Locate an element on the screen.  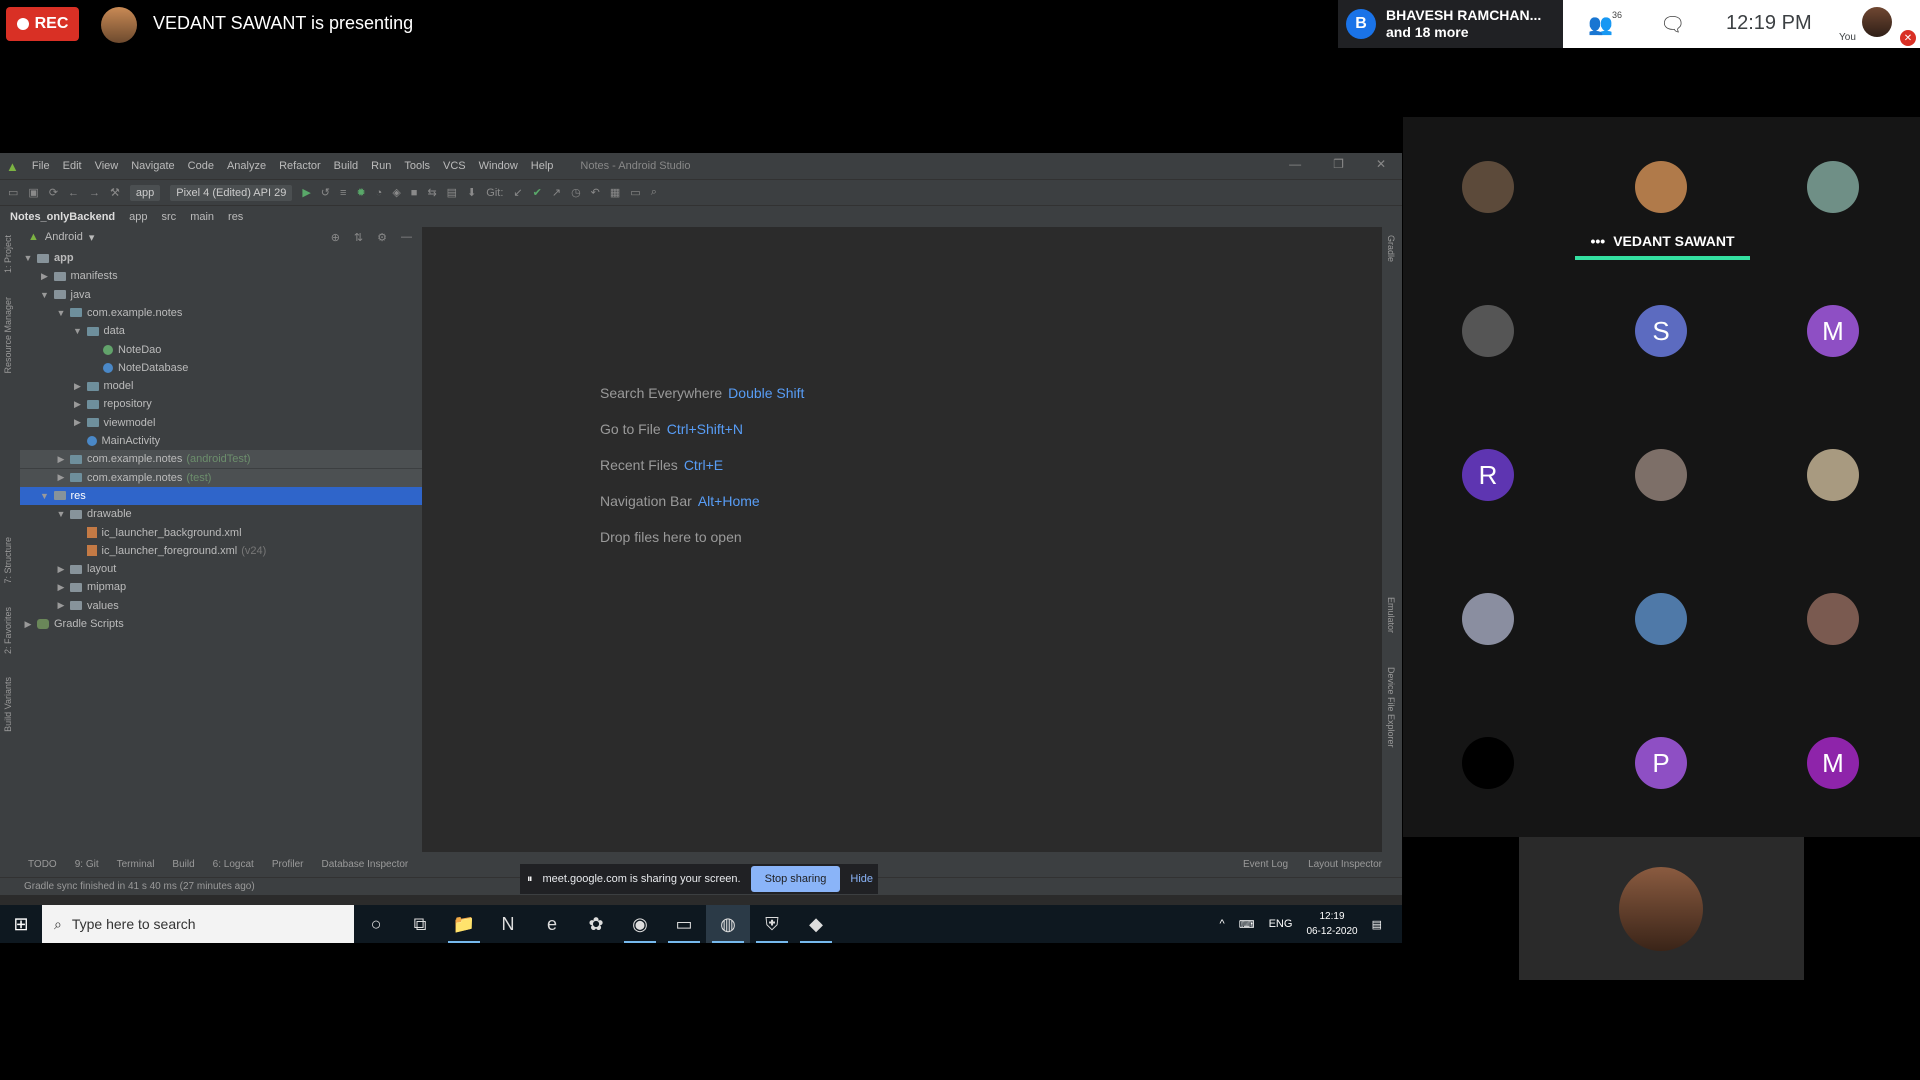
breadcrumb-item: app is located at coordinates (138, 217).